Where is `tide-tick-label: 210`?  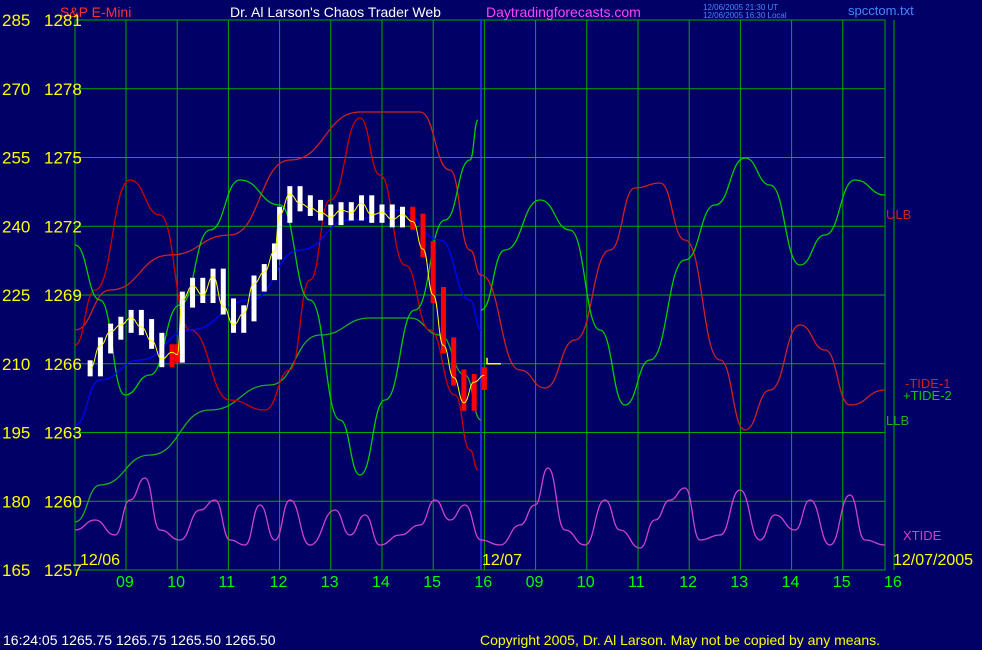 tide-tick-label: 210 is located at coordinates (16, 364).